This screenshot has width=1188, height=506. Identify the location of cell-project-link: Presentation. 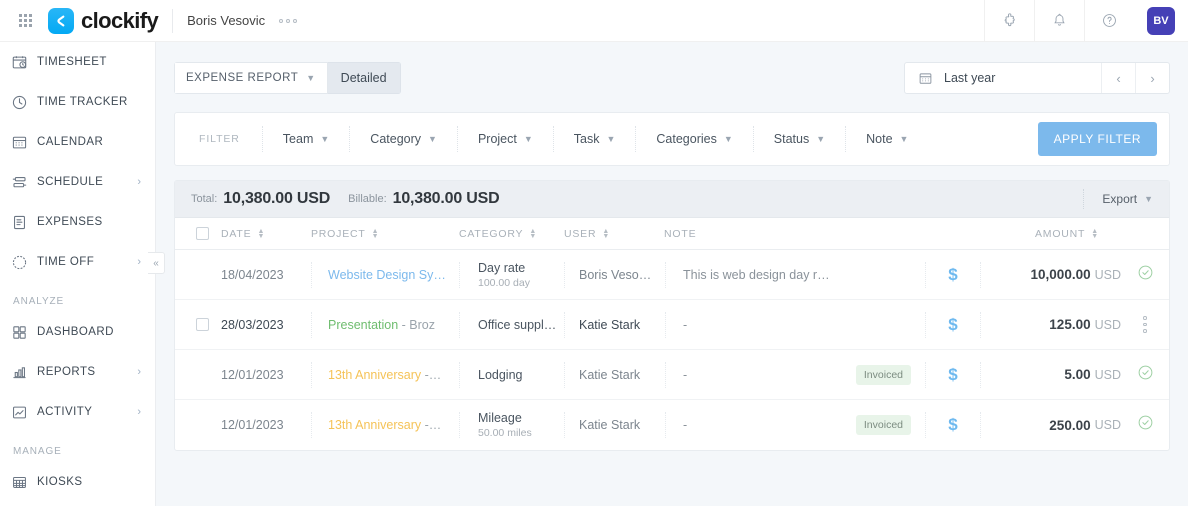
(363, 325).